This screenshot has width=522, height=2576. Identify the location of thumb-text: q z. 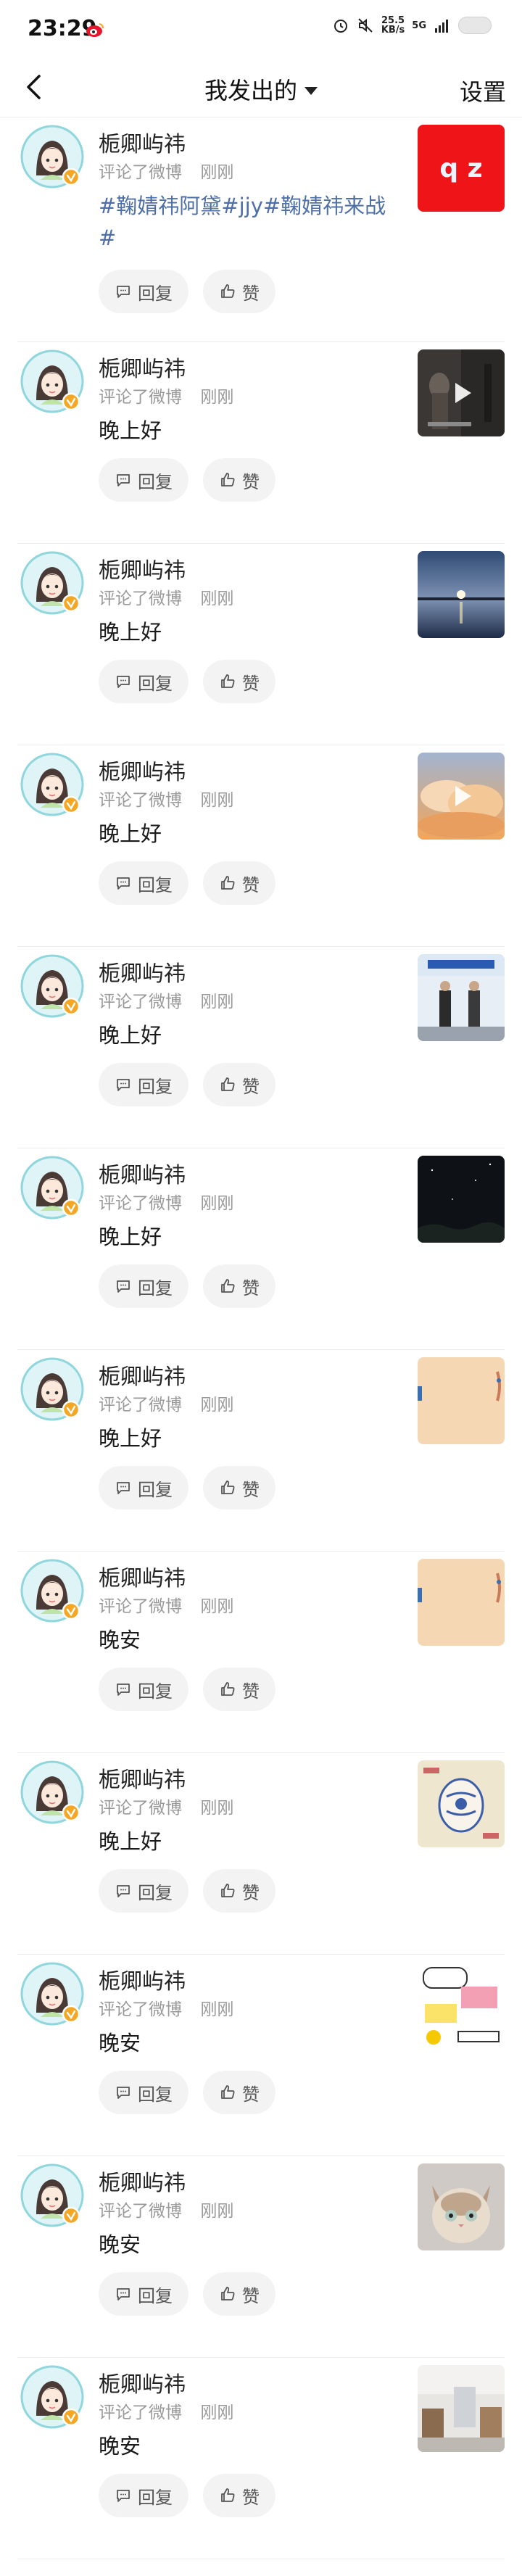
(460, 168).